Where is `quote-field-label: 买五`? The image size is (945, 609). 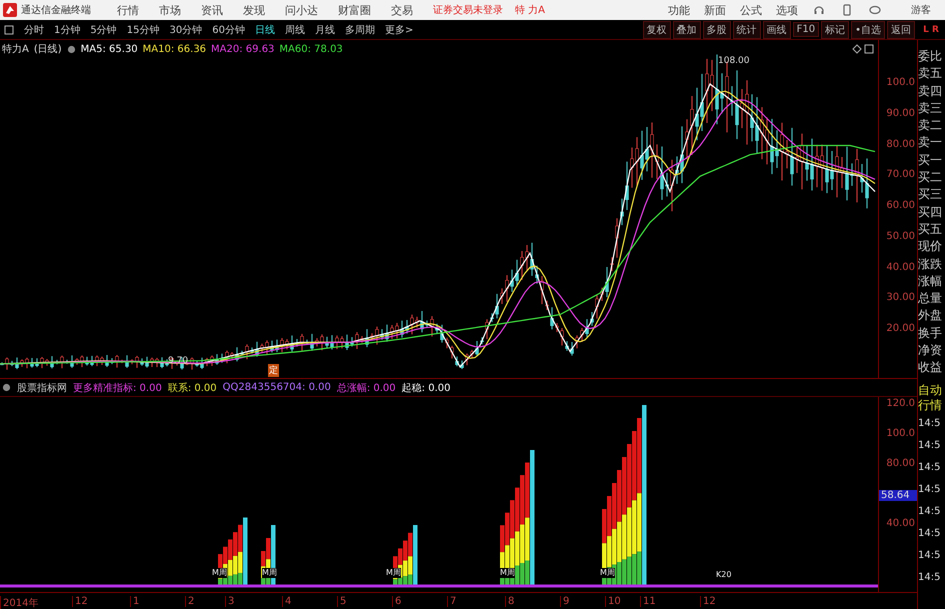 quote-field-label: 买五 is located at coordinates (930, 229).